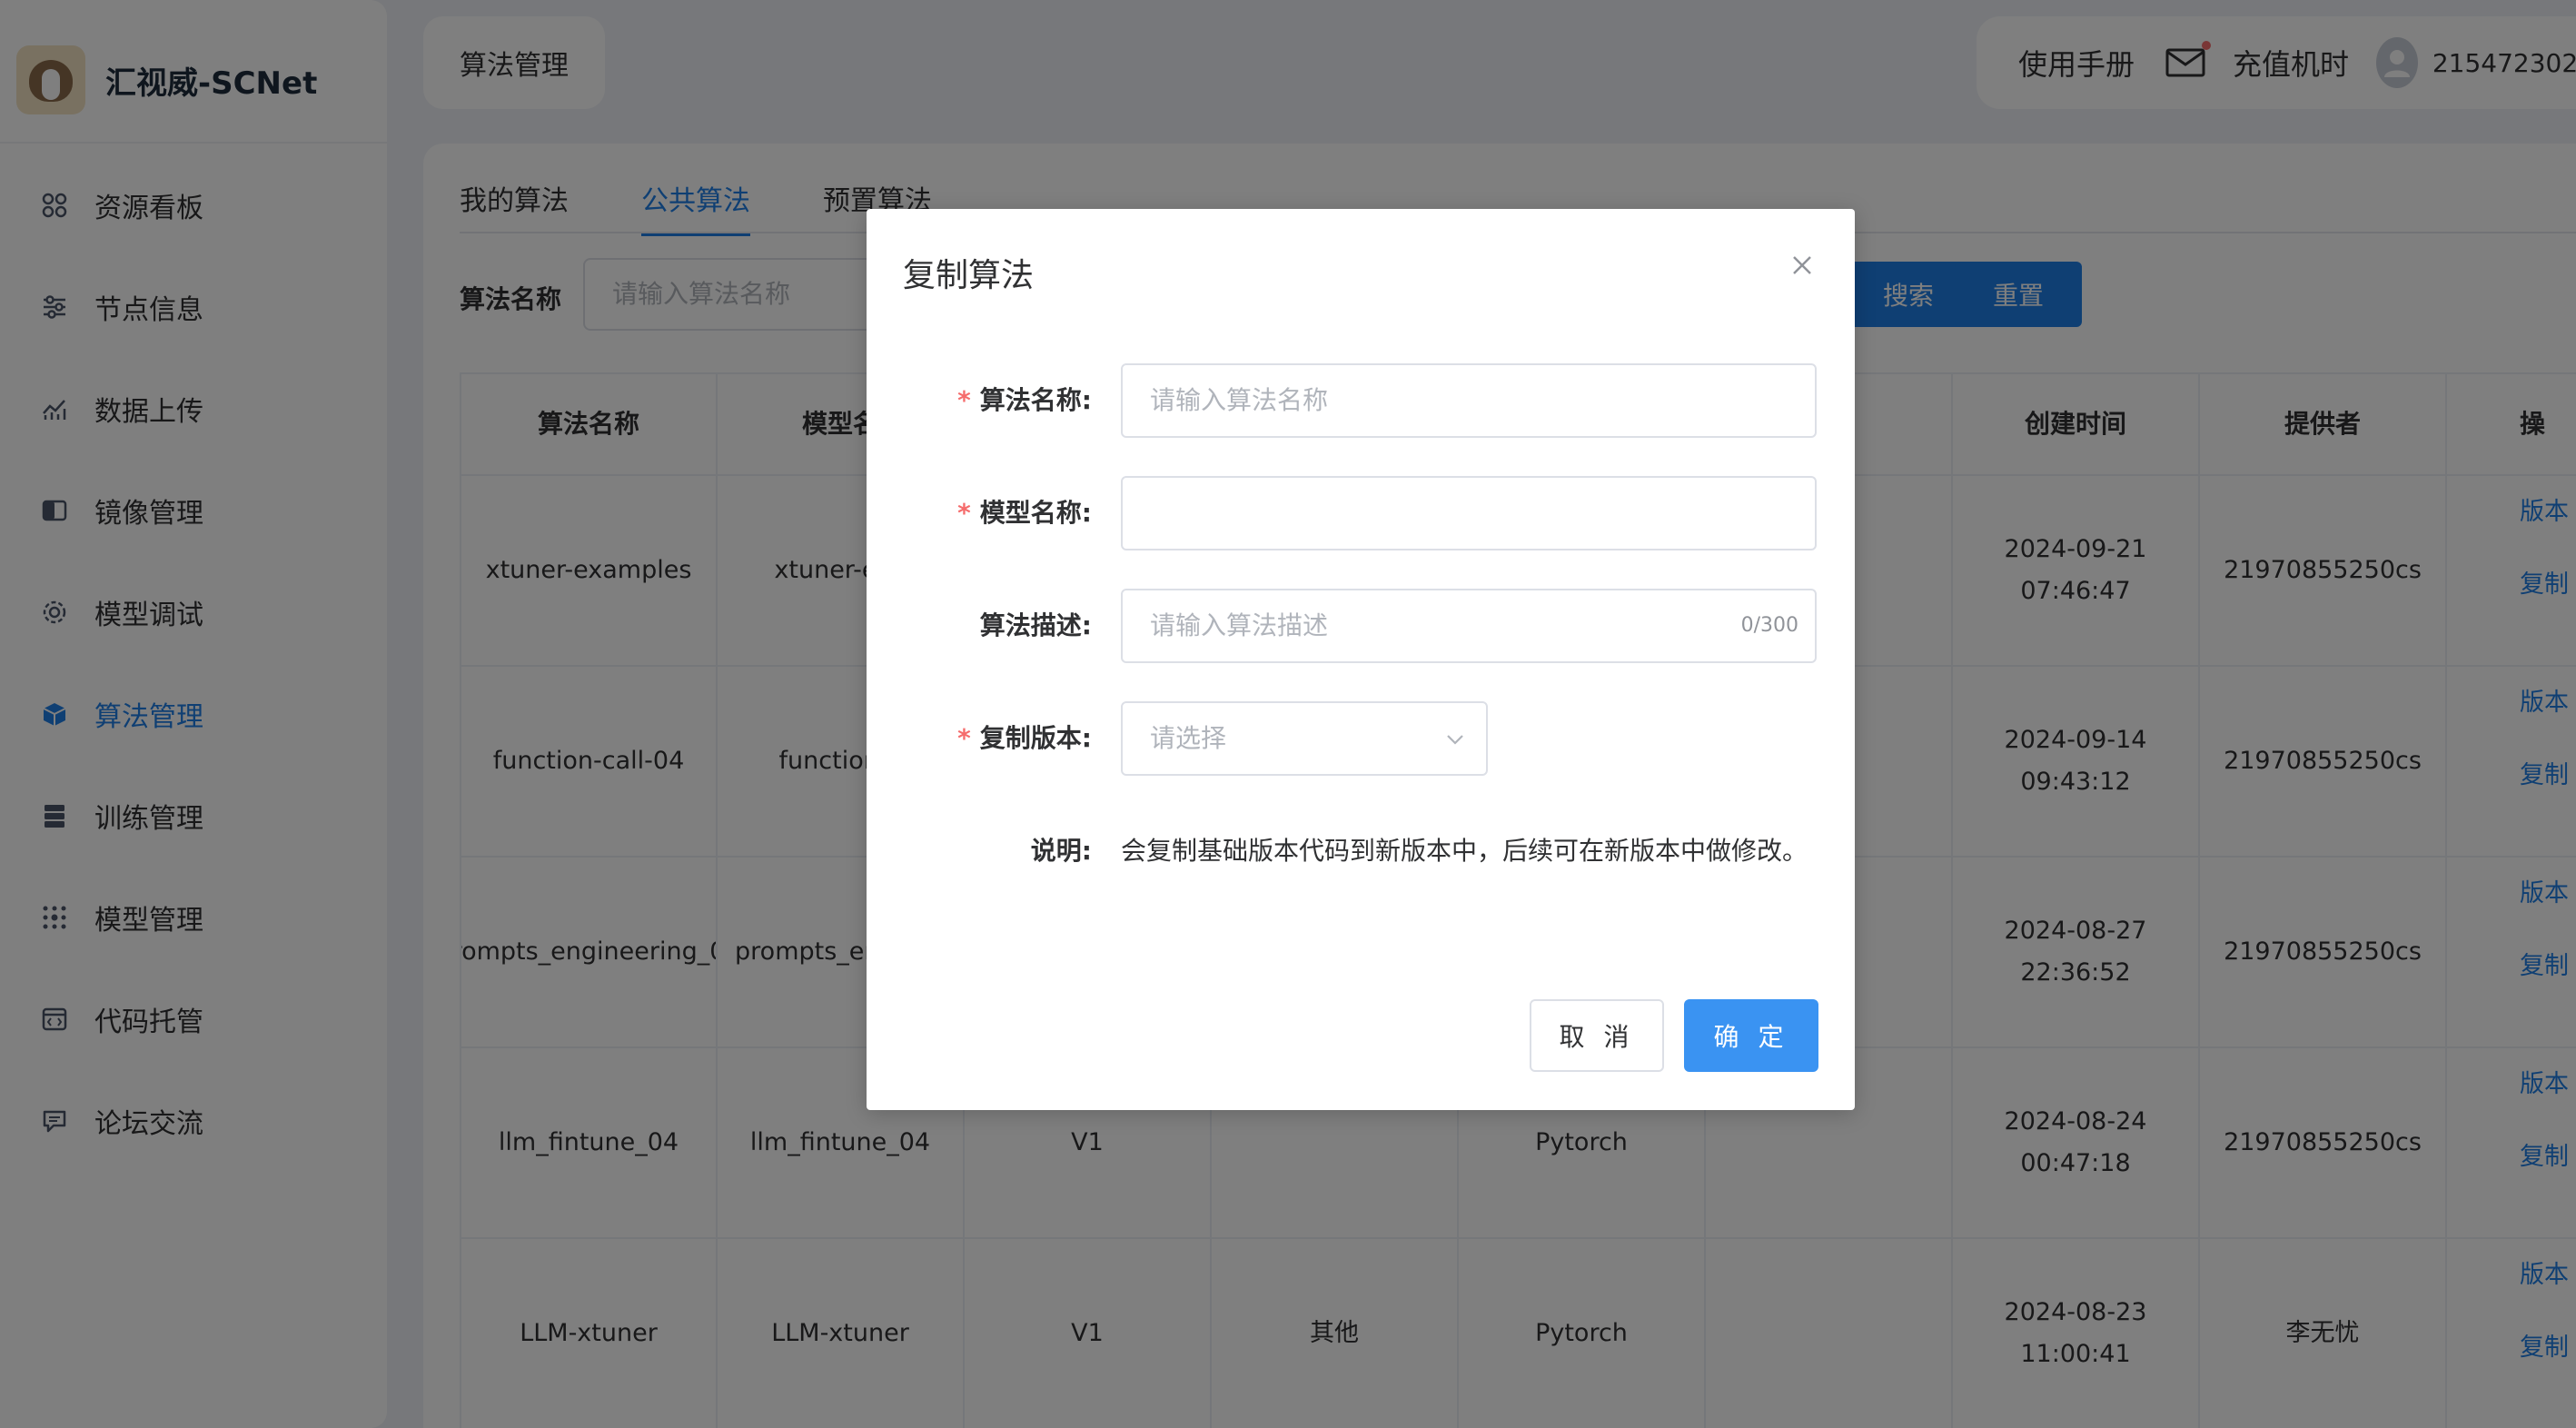 Image resolution: width=2576 pixels, height=1428 pixels. I want to click on description-input: 请输入算法描述 0/300, so click(1469, 626).